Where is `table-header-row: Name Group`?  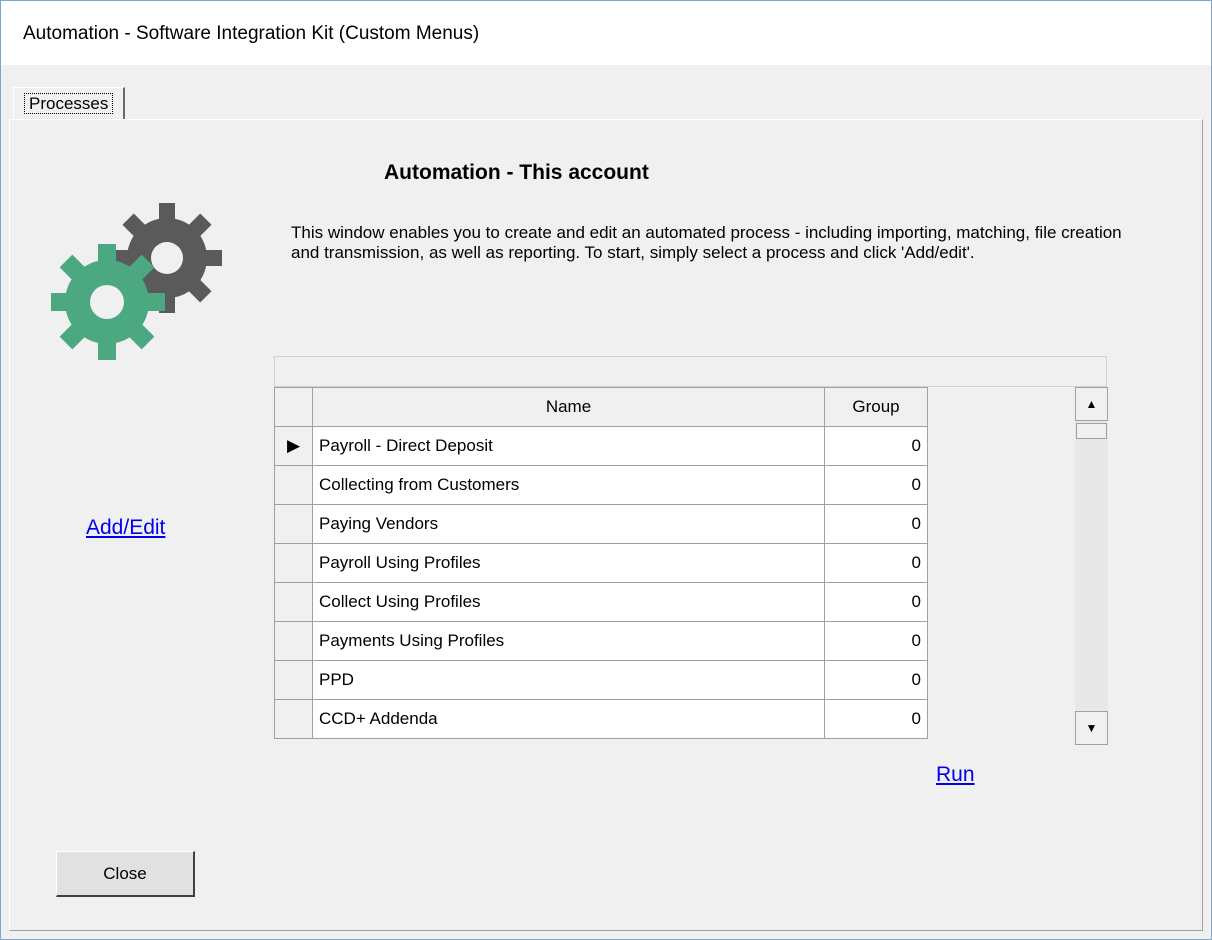
table-header-row: Name Group is located at coordinates (601, 407).